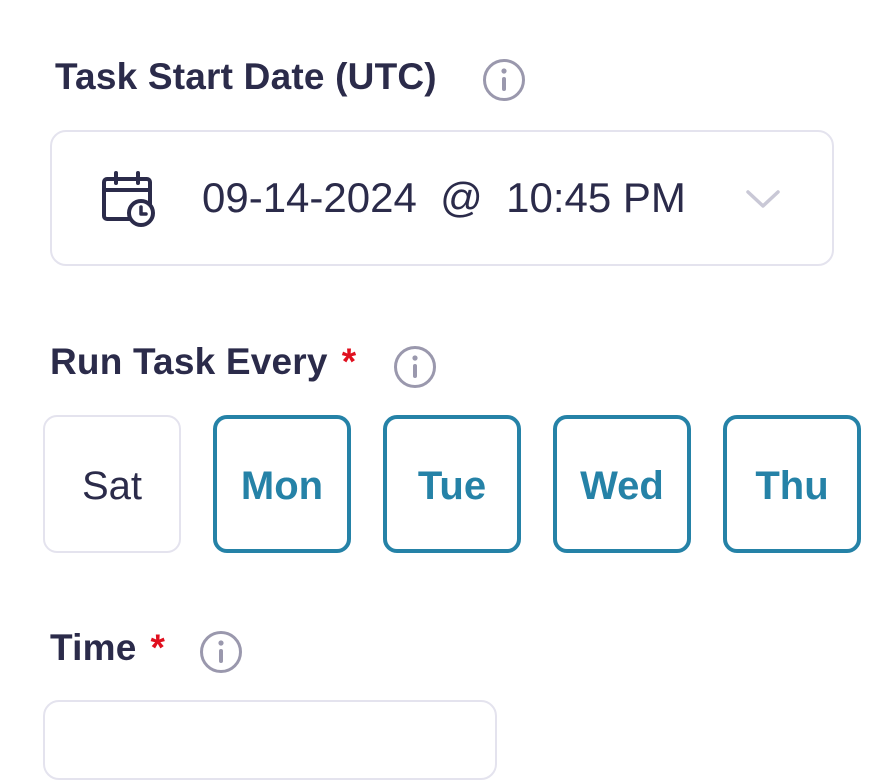 Image resolution: width=888 pixels, height=780 pixels. I want to click on day-label: Sat, so click(112, 485).